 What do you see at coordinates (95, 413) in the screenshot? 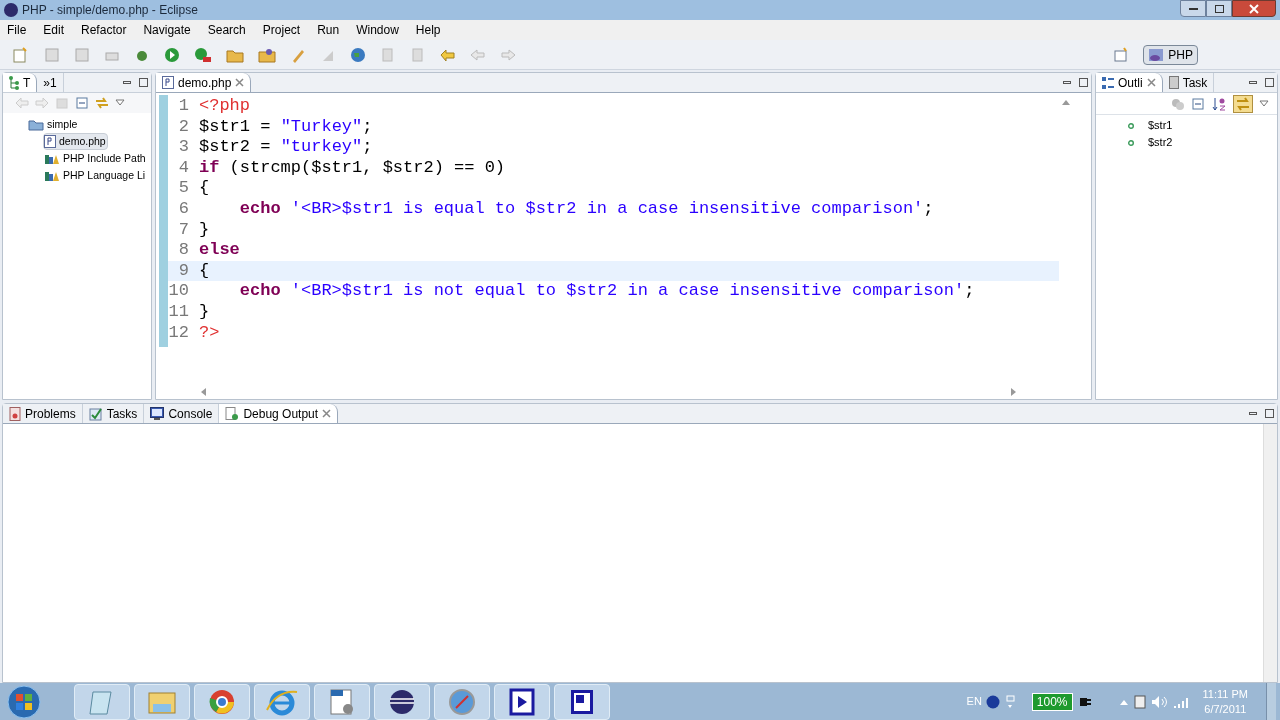
I see `tasks-icon` at bounding box center [95, 413].